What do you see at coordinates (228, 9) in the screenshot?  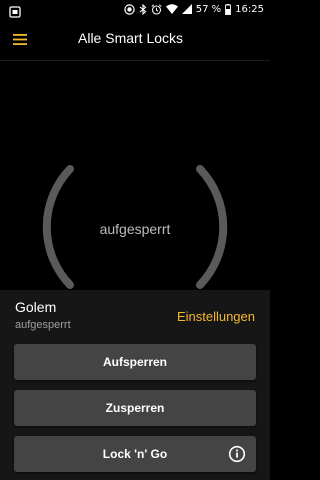 I see `battery-icon` at bounding box center [228, 9].